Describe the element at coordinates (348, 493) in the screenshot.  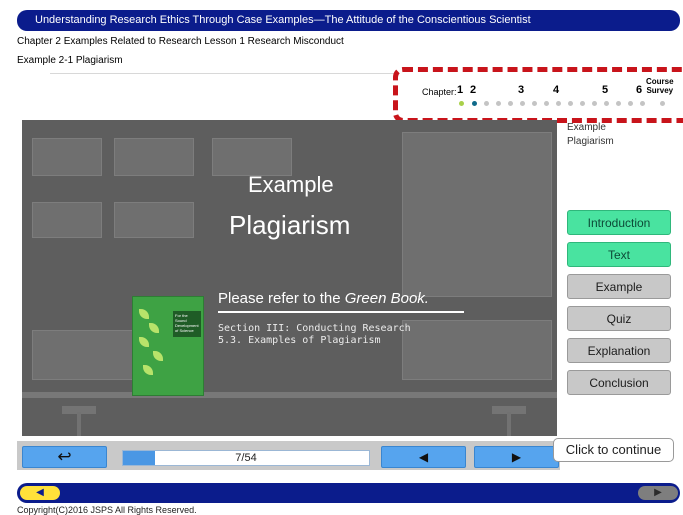
I see `footer-bar` at that location.